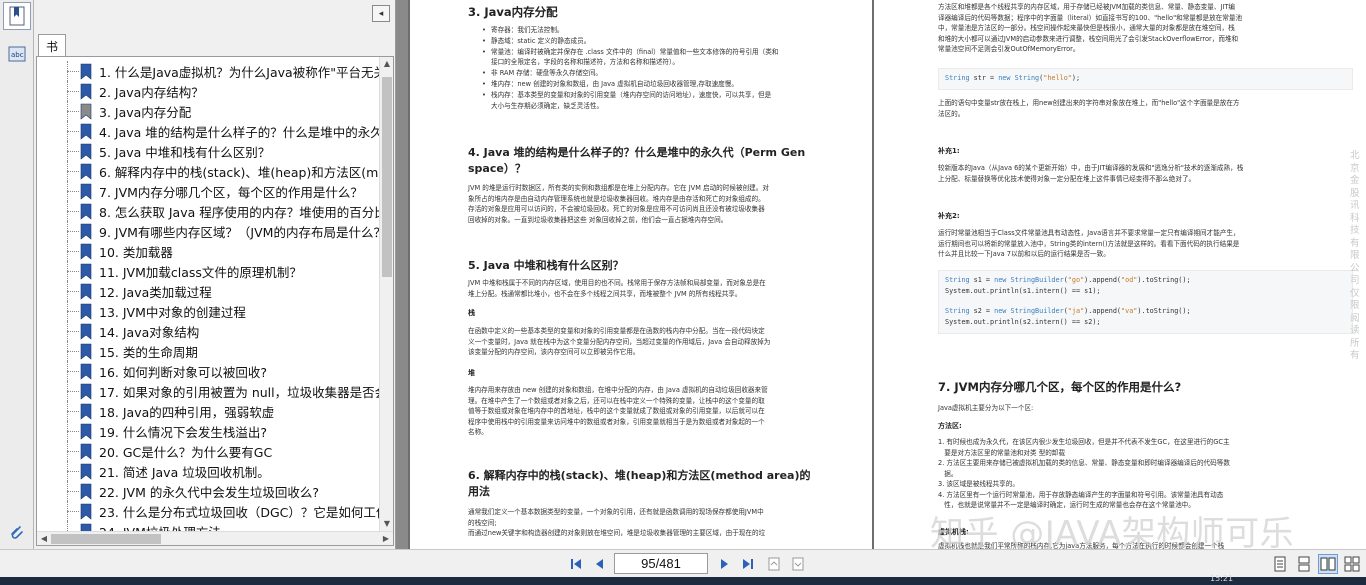 Image resolution: width=1366 pixels, height=585 pixels. What do you see at coordinates (208, 311) in the screenshot?
I see `bookmark-item: 13. JVM中对象的创建过程` at bounding box center [208, 311].